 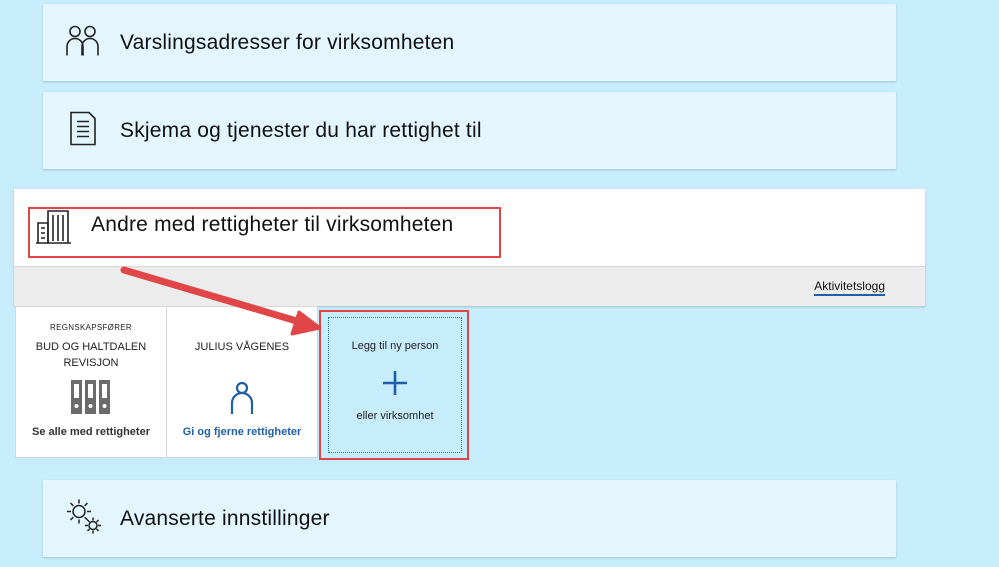 I want to click on company-name-line1: BUD OG HALTDALEN, so click(x=91, y=347).